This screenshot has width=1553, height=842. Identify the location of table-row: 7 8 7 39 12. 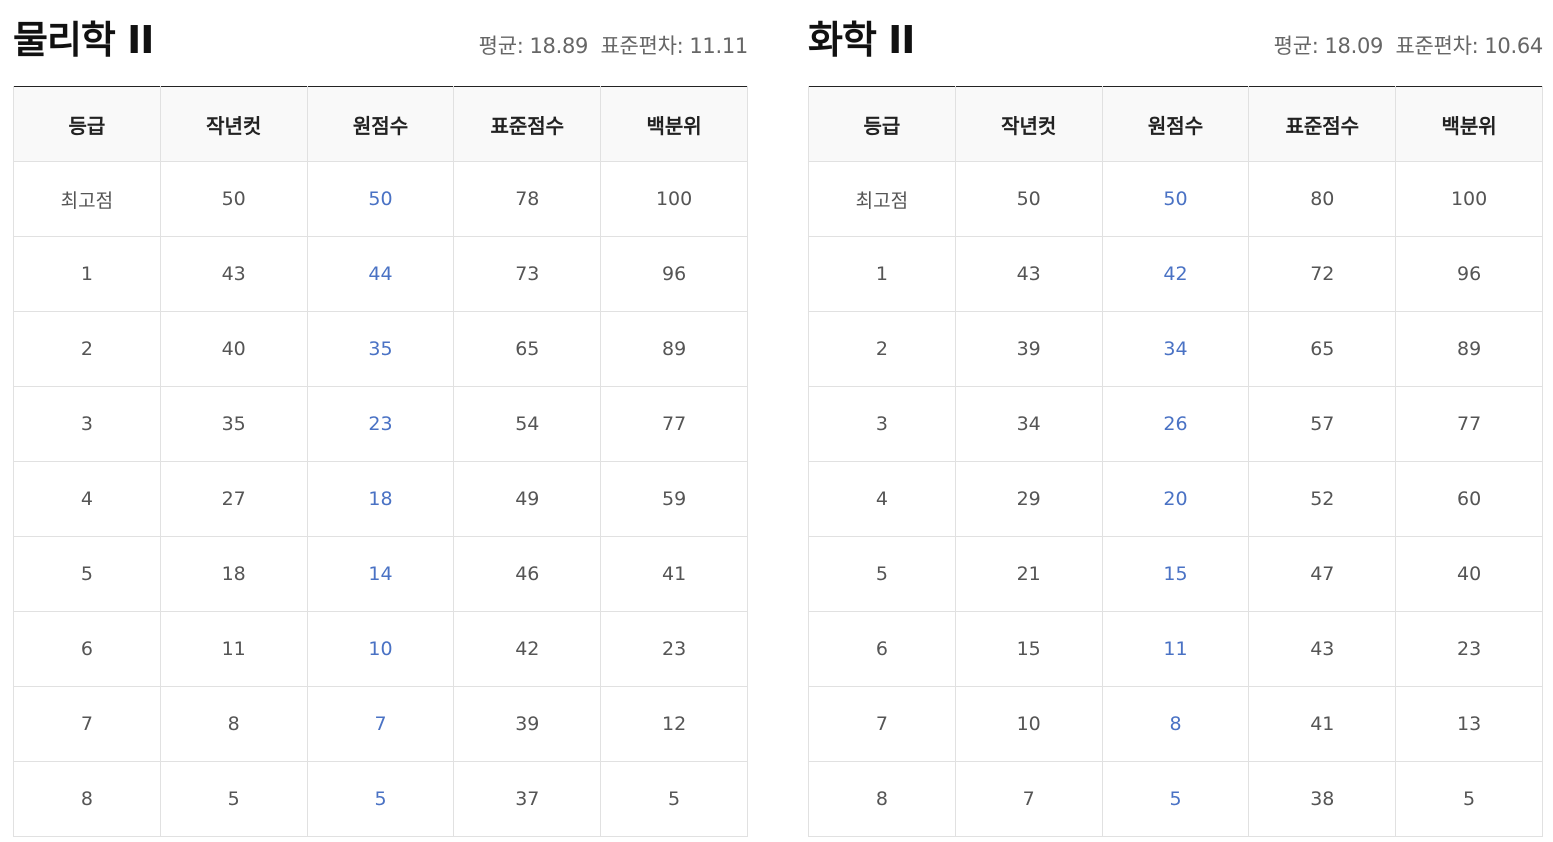
(380, 724).